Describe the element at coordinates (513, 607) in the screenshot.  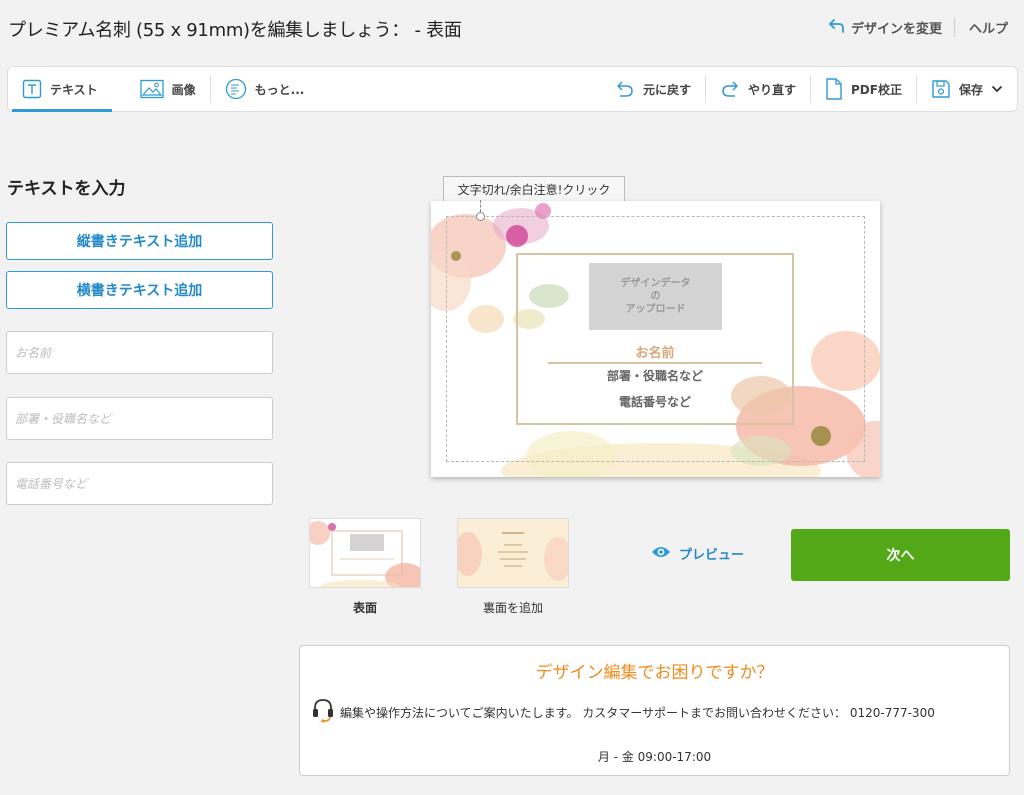
I see `back-thumbnail-label: 裏面を追加` at that location.